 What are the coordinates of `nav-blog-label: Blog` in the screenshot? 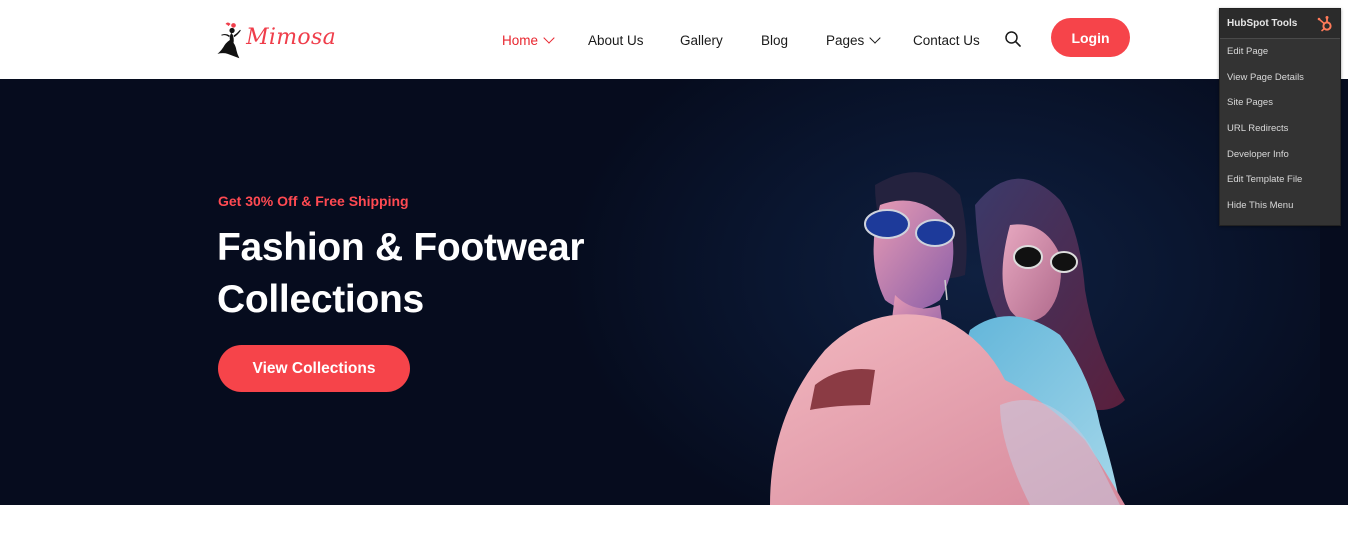 It's located at (775, 40).